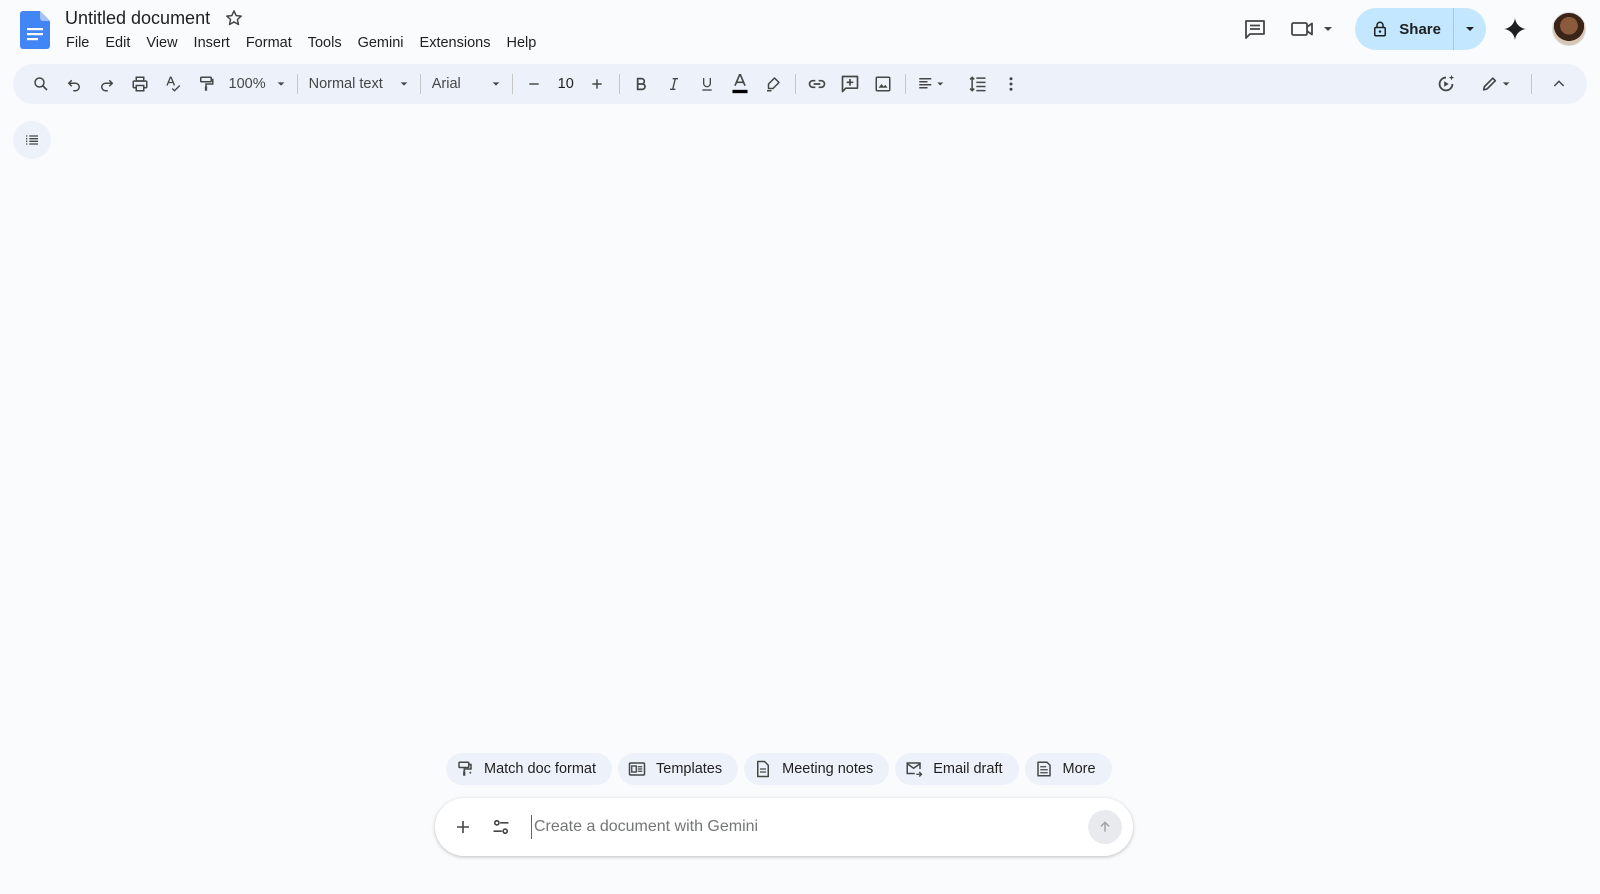  Describe the element at coordinates (850, 84) in the screenshot. I see `add-comment-icon` at that location.